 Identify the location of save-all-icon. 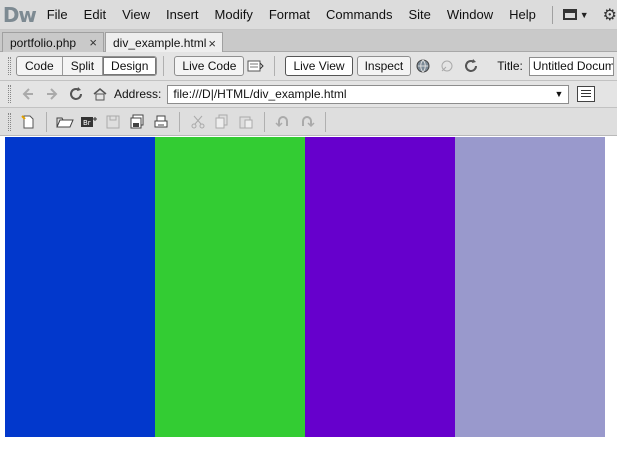
(137, 122).